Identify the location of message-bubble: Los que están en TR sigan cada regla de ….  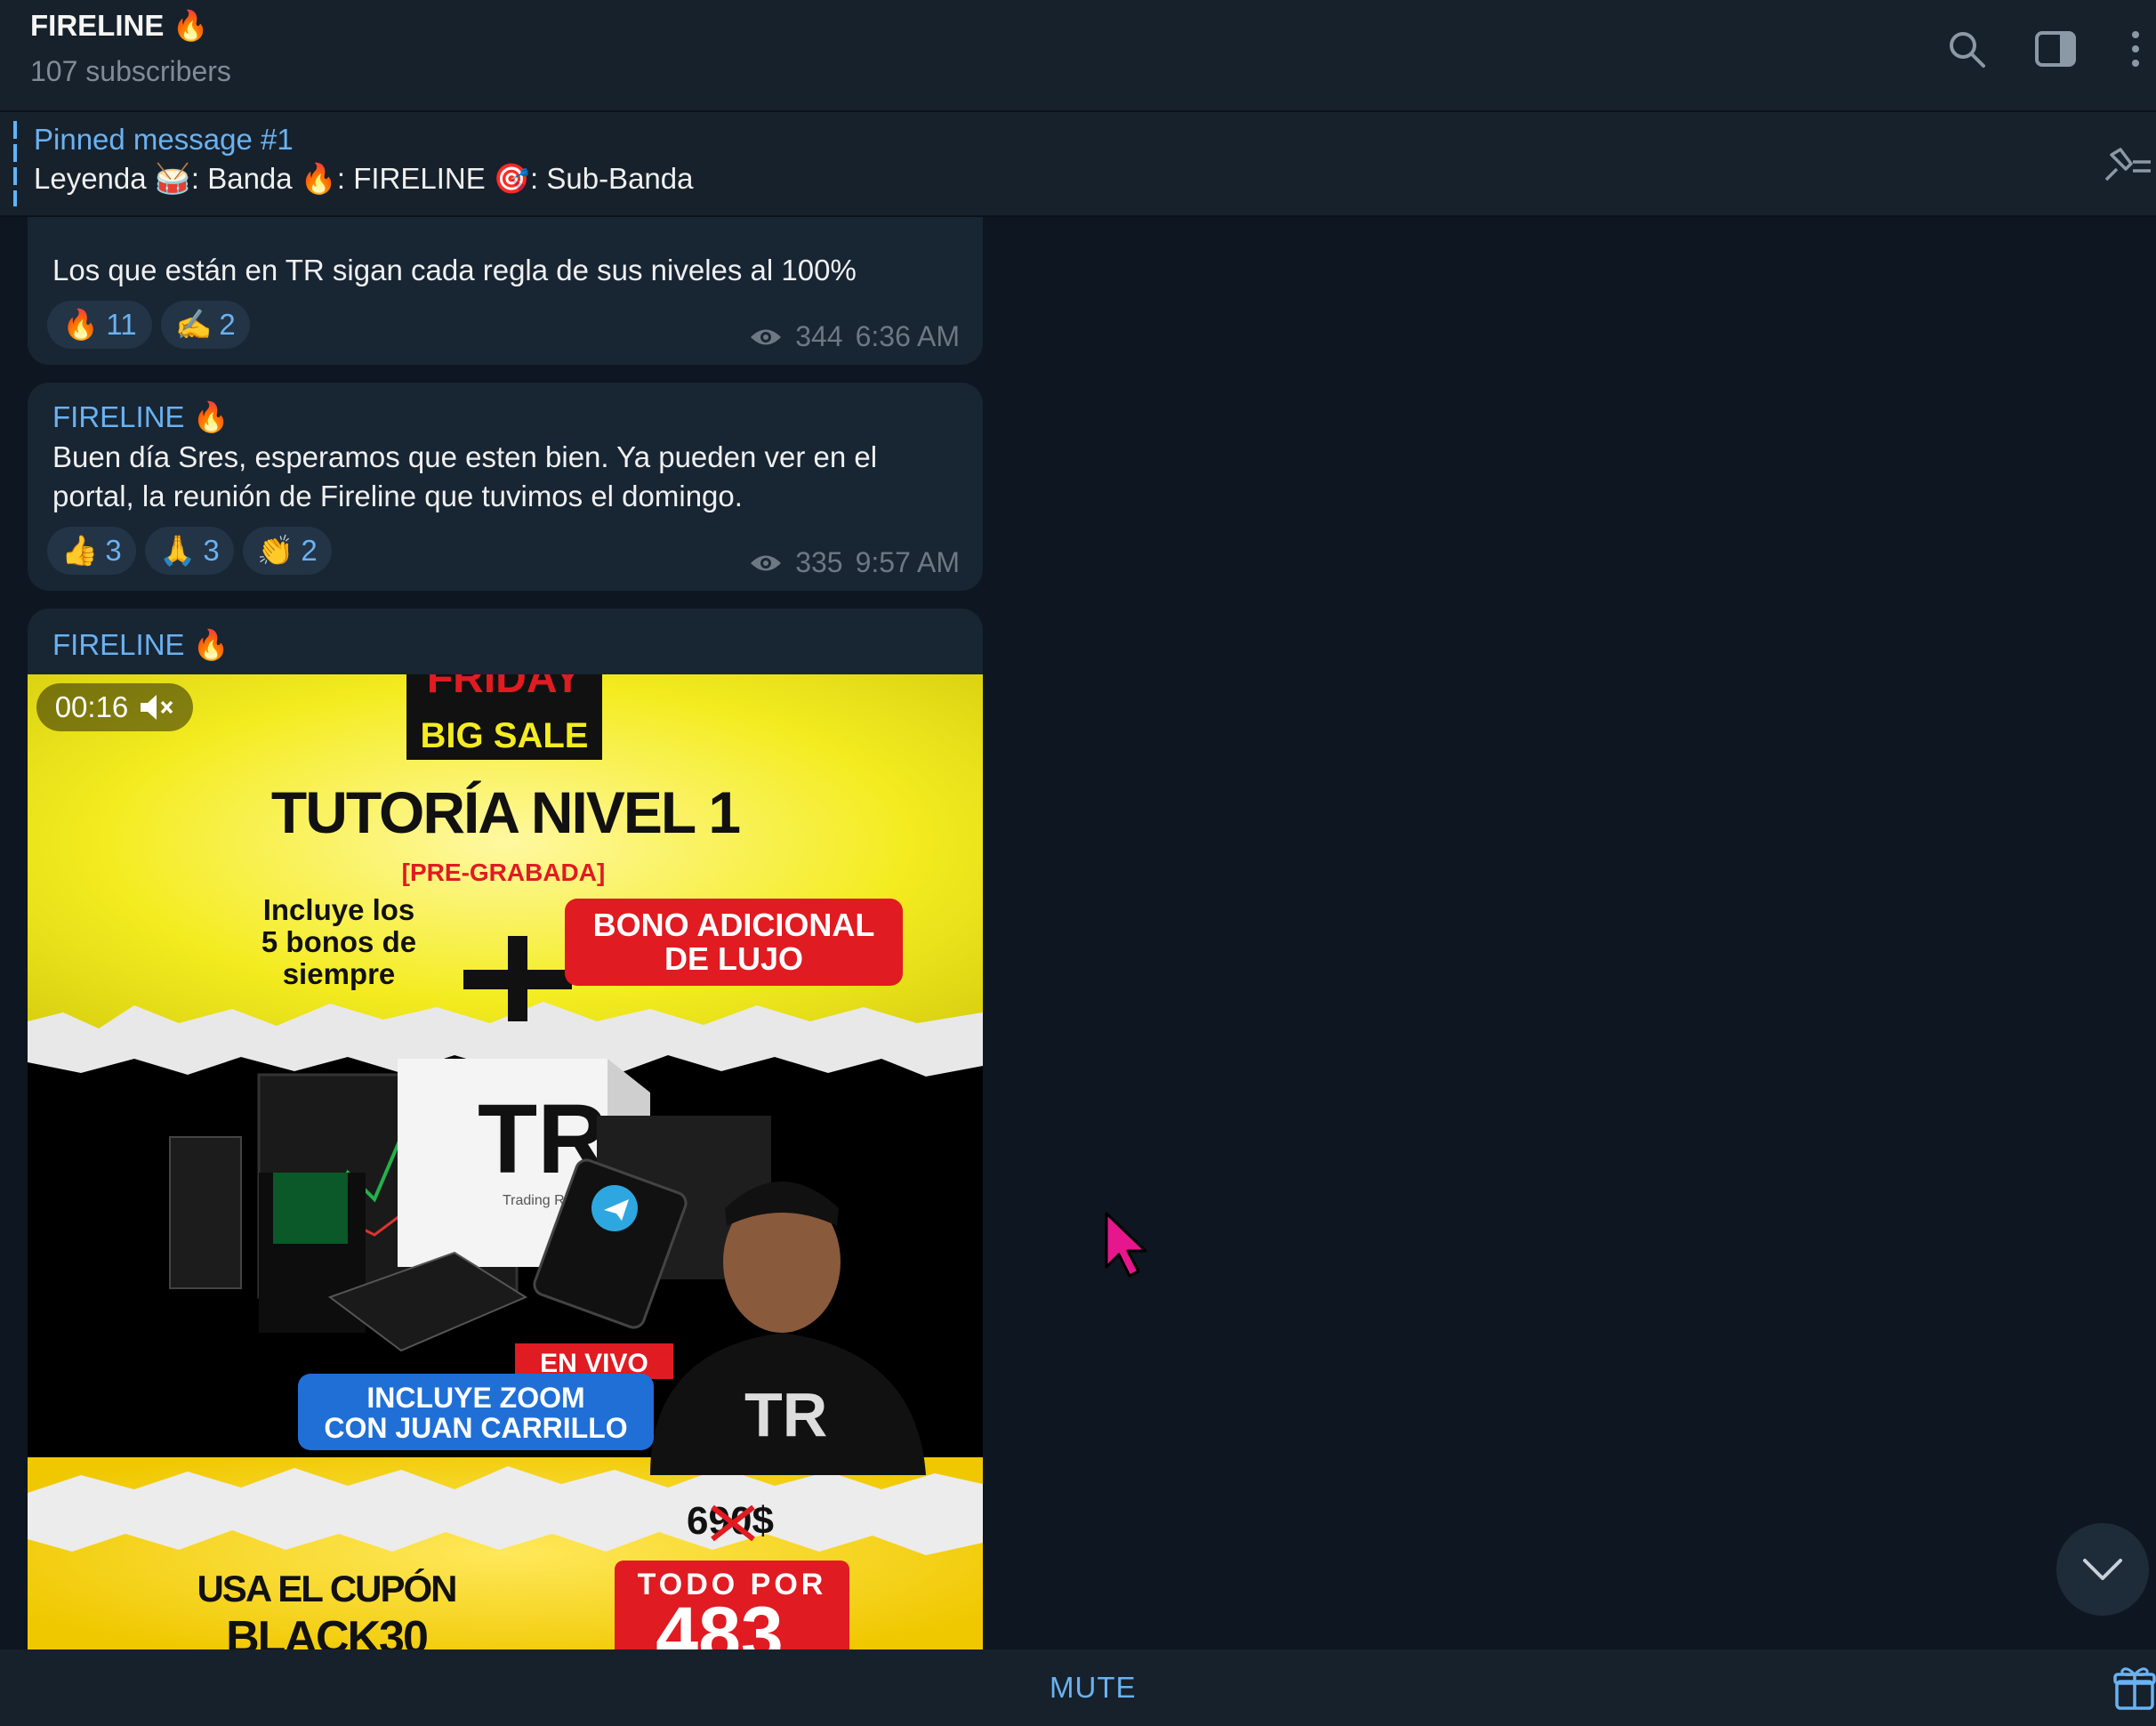
(505, 291).